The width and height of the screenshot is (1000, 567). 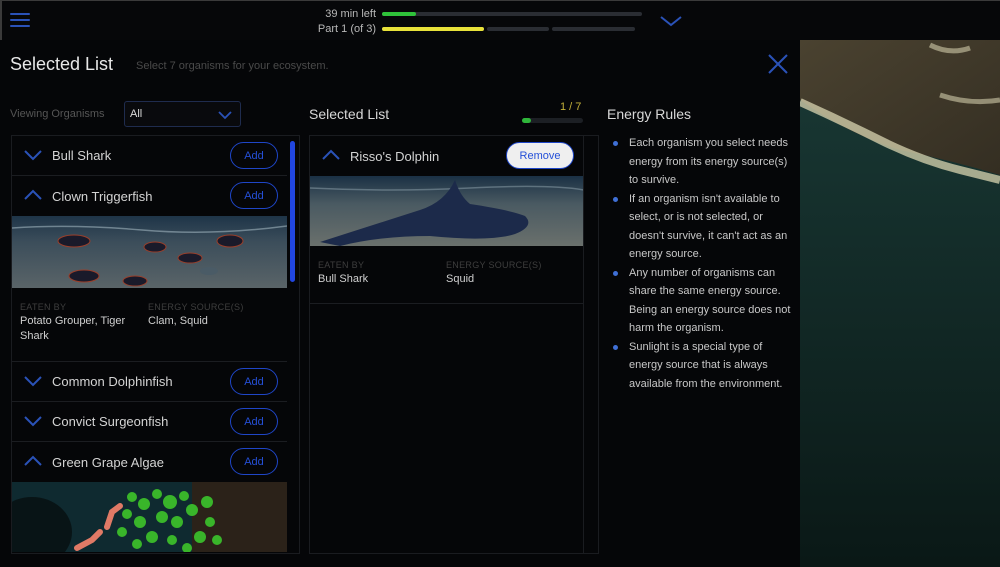 I want to click on green-grape-algae-image, so click(x=149, y=517).